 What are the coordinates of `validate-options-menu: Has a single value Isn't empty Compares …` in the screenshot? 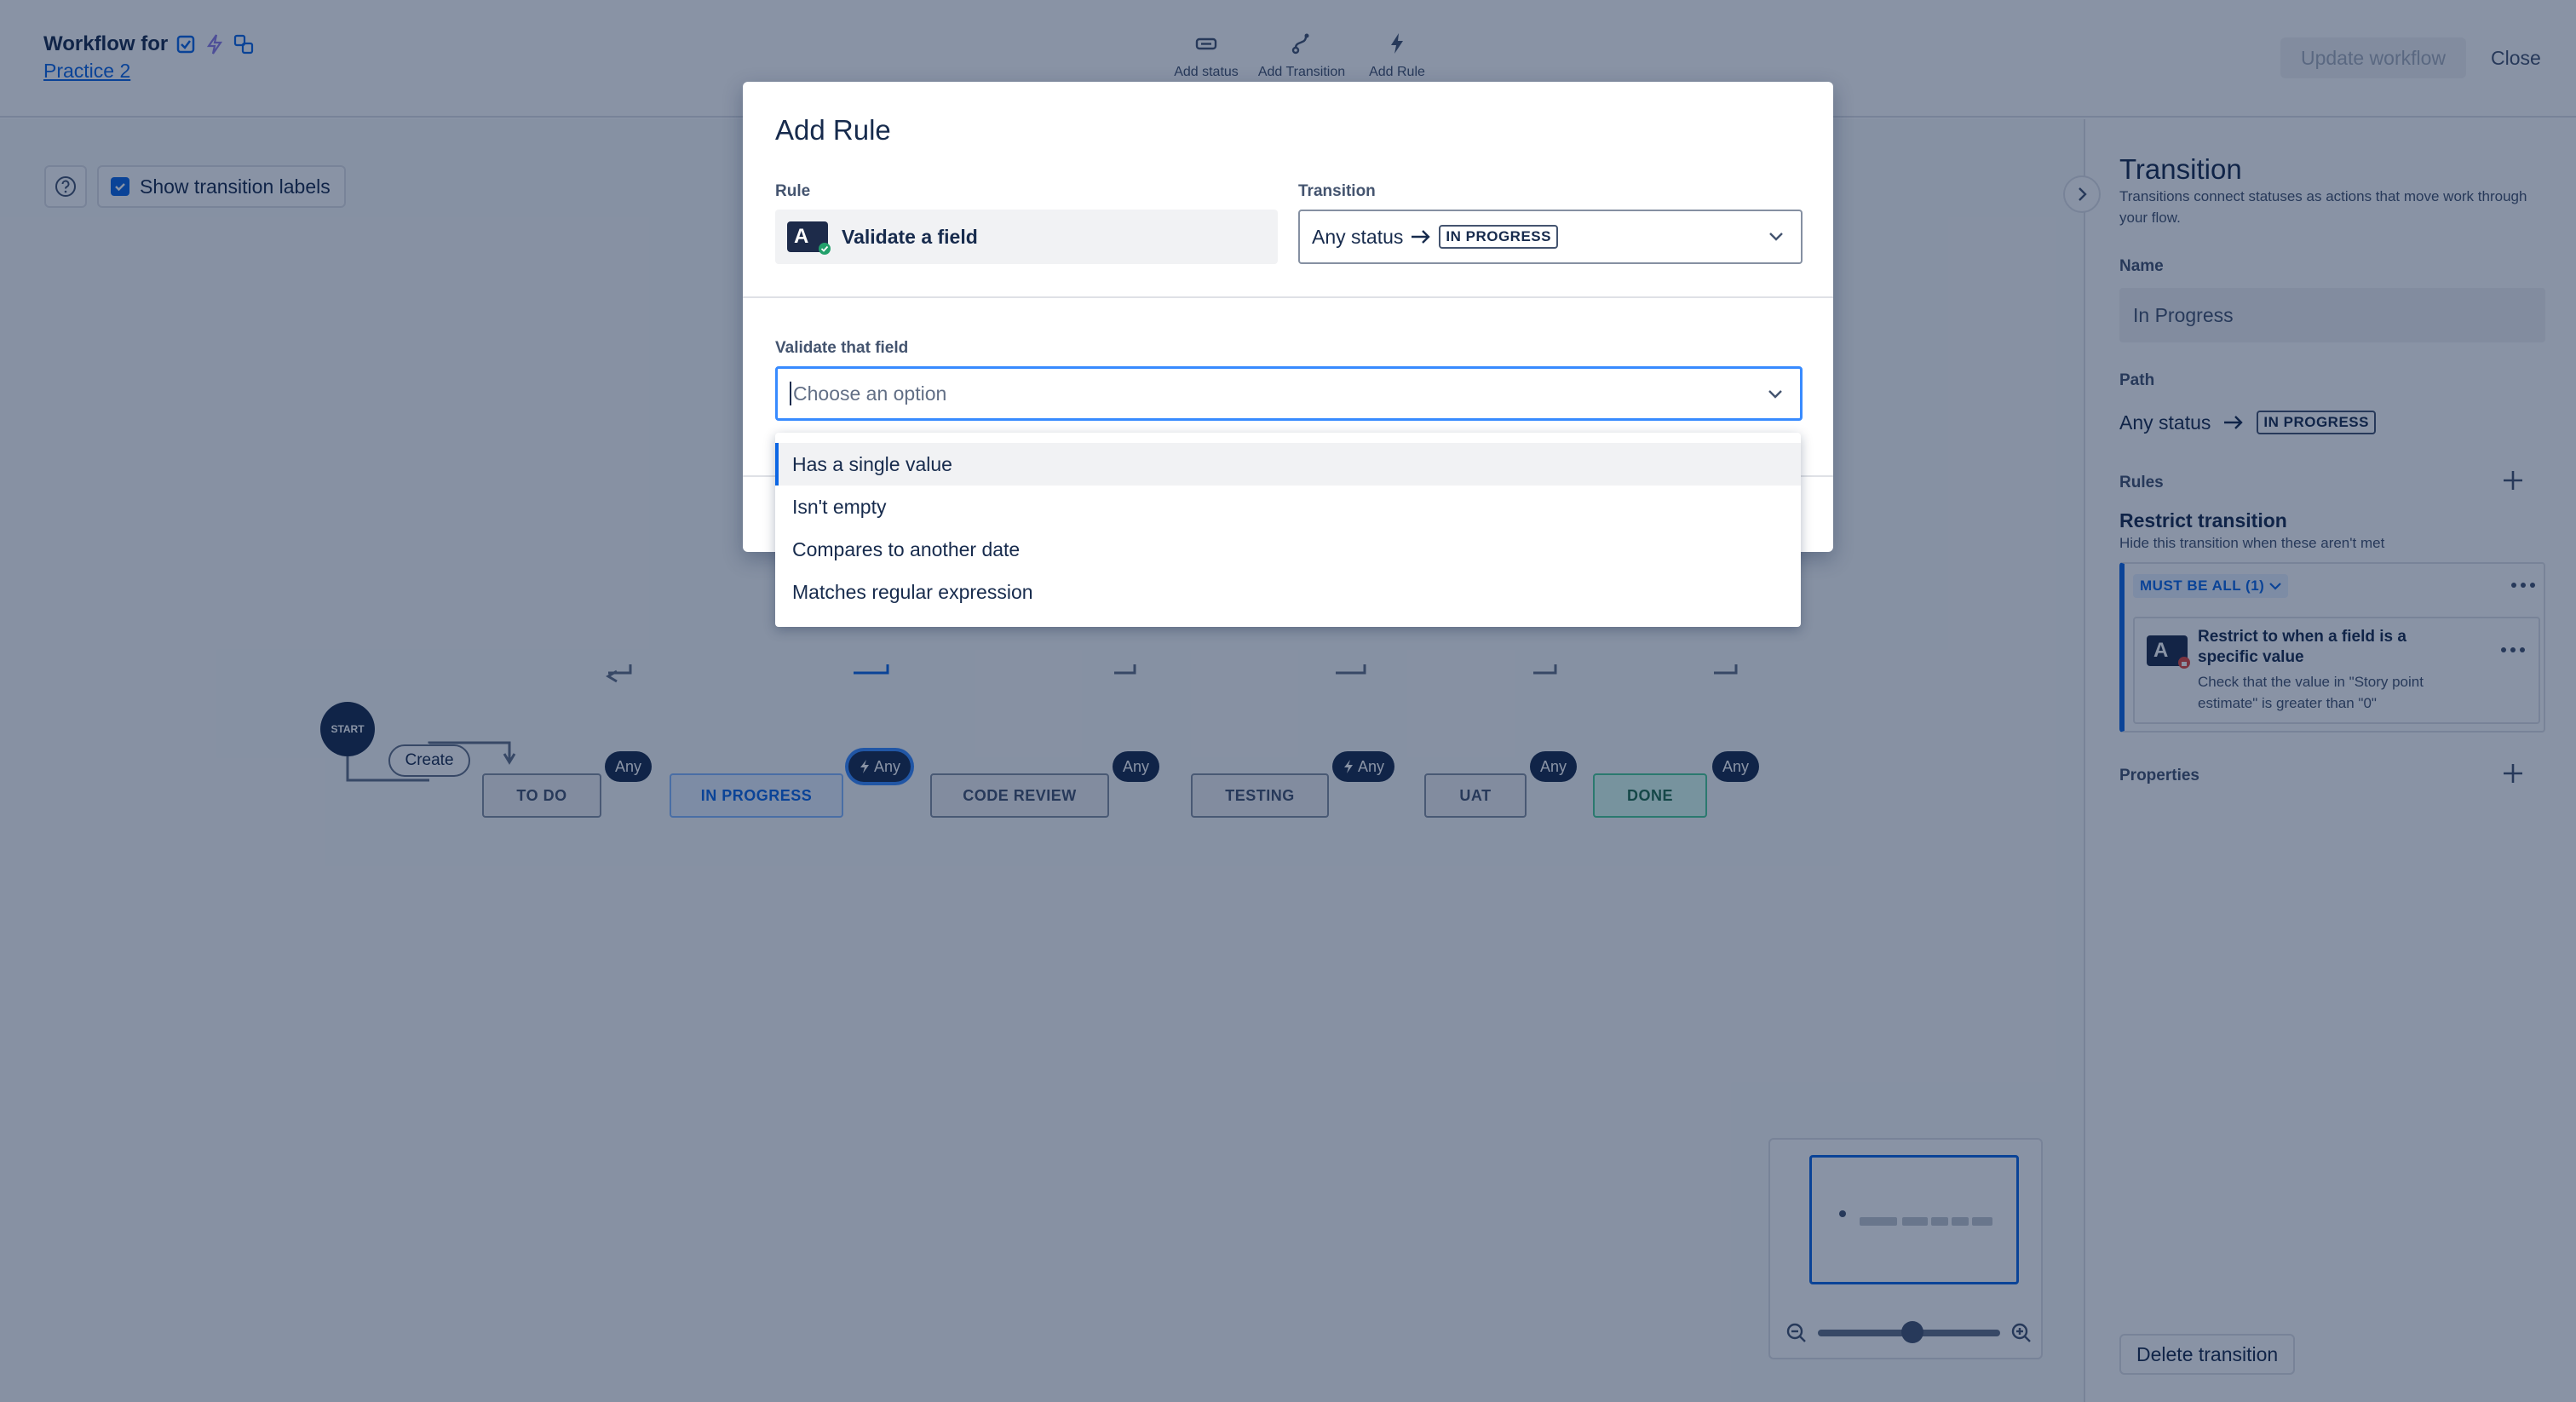 It's located at (1288, 530).